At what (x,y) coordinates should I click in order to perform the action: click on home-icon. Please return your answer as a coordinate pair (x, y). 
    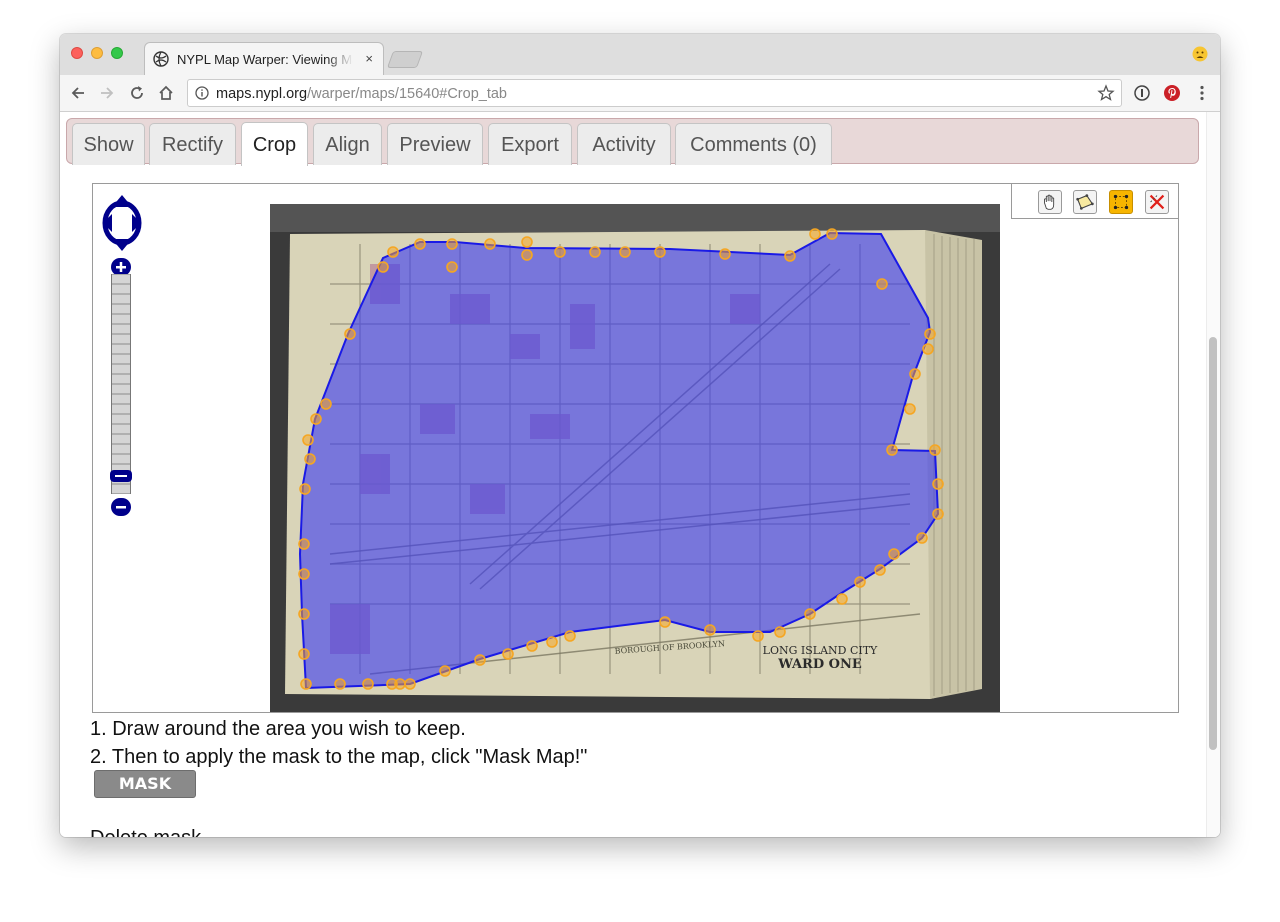
    Looking at the image, I should click on (166, 93).